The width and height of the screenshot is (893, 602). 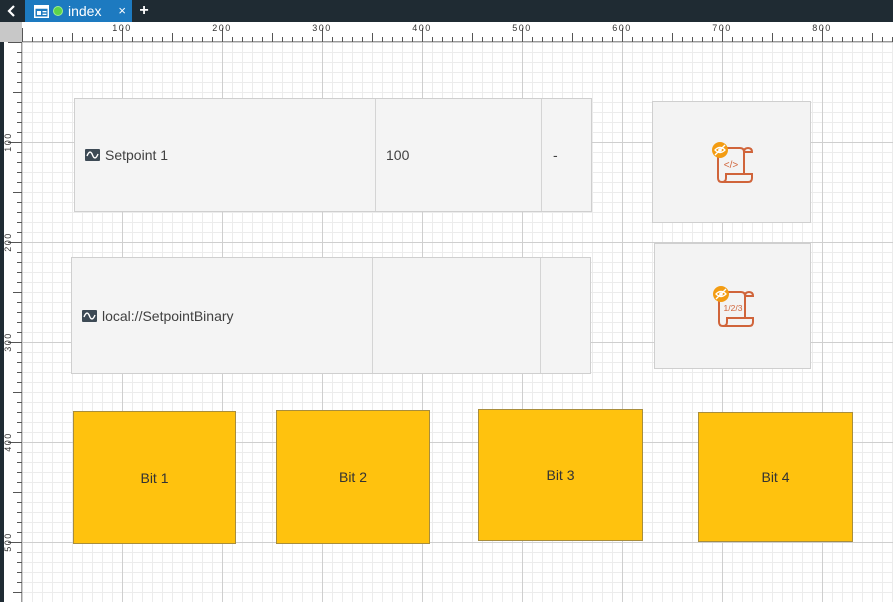 What do you see at coordinates (137, 155) in the screenshot?
I see `setpoint-1-label: Setpoint 1` at bounding box center [137, 155].